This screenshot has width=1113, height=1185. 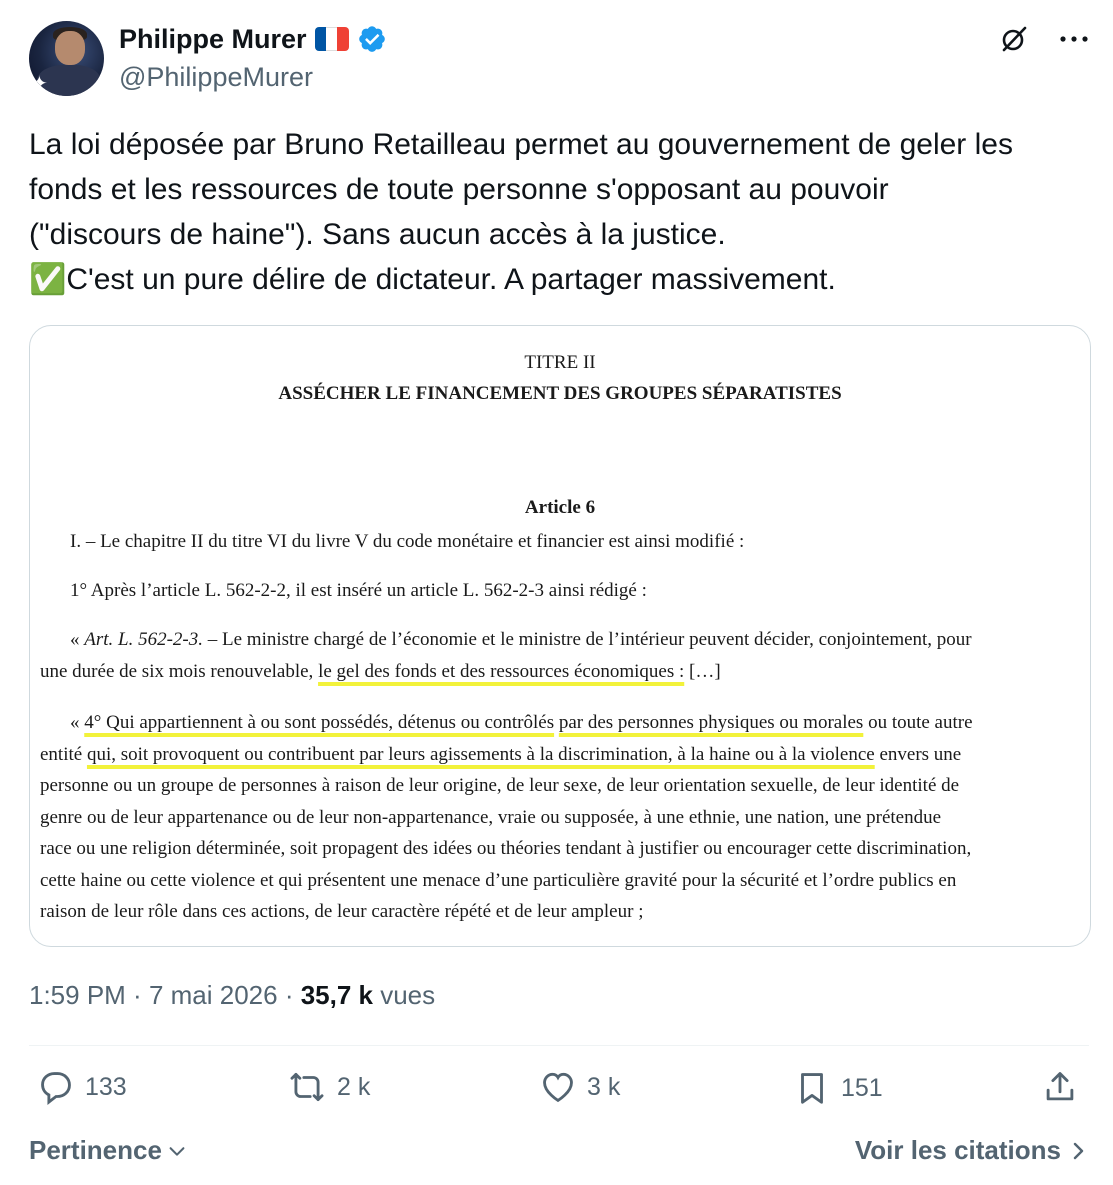 What do you see at coordinates (371, 39) in the screenshot?
I see `verified-badge-icon` at bounding box center [371, 39].